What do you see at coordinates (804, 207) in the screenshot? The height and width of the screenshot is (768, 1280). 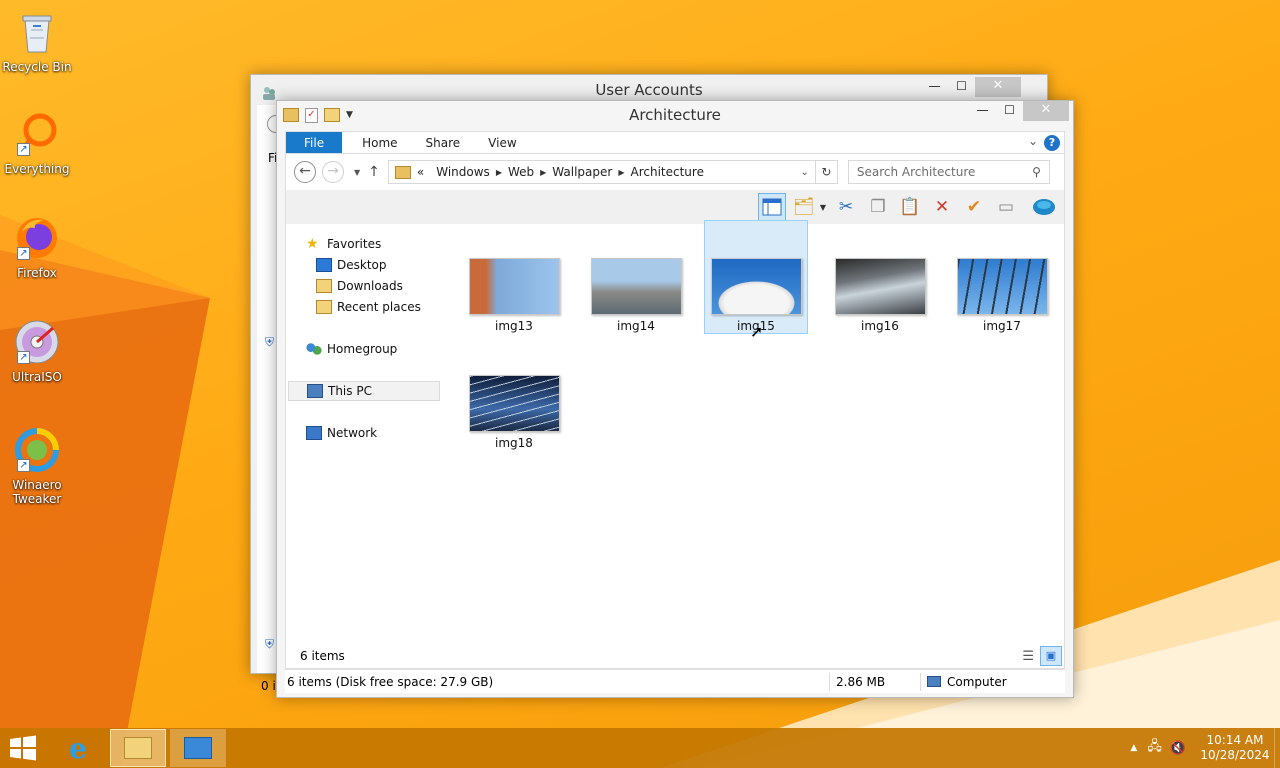 I see `select-all-icon: 🗂` at bounding box center [804, 207].